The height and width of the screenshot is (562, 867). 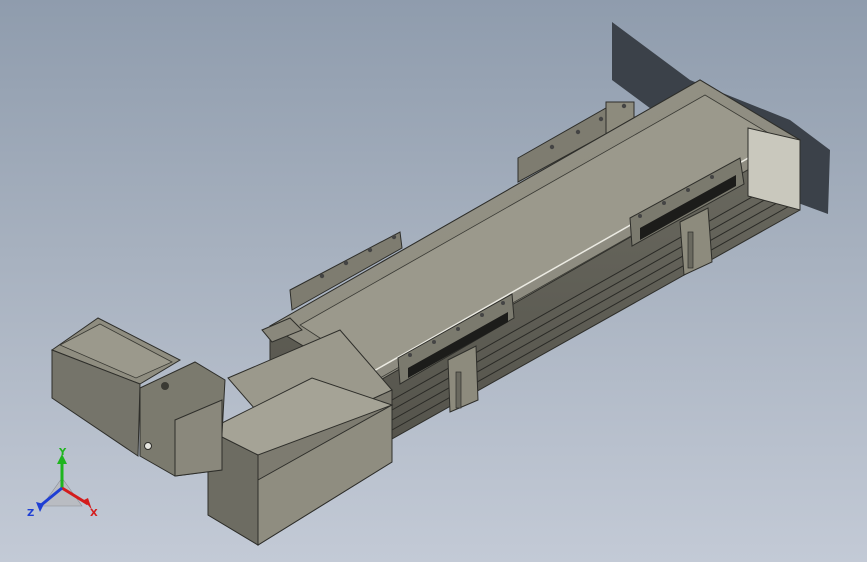 I want to click on axis-triad: Y X Z, so click(x=62, y=483).